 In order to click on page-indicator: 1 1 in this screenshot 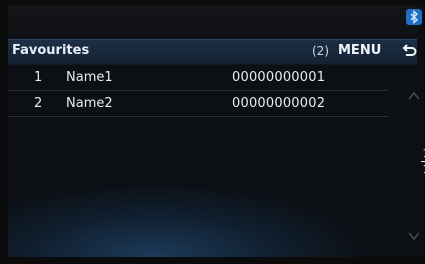, I will do `click(421, 161)`.